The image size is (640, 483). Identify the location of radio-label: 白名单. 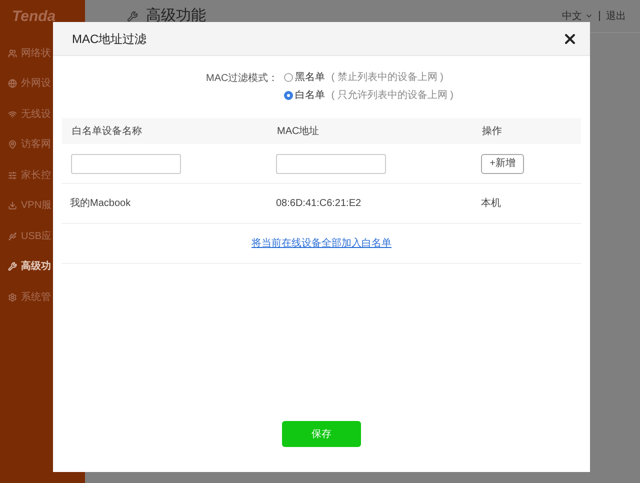
(310, 95).